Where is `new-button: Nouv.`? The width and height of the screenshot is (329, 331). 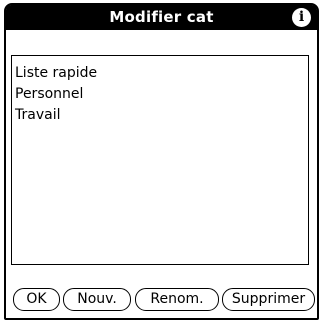
new-button: Nouv. is located at coordinates (97, 299).